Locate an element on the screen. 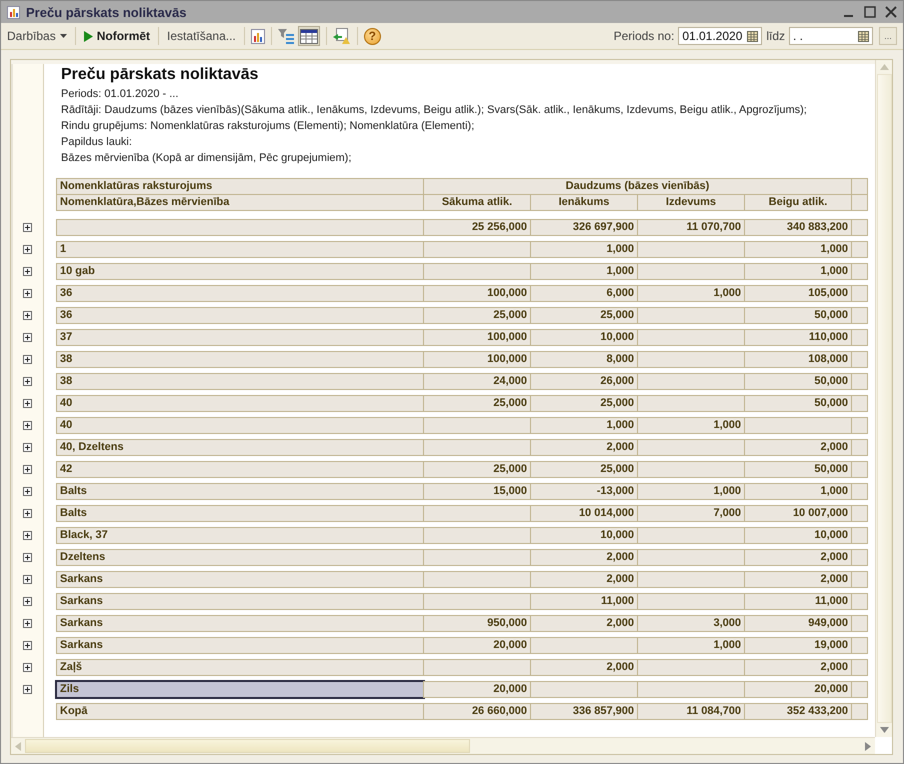  table-cell: 15,000 is located at coordinates (477, 491).